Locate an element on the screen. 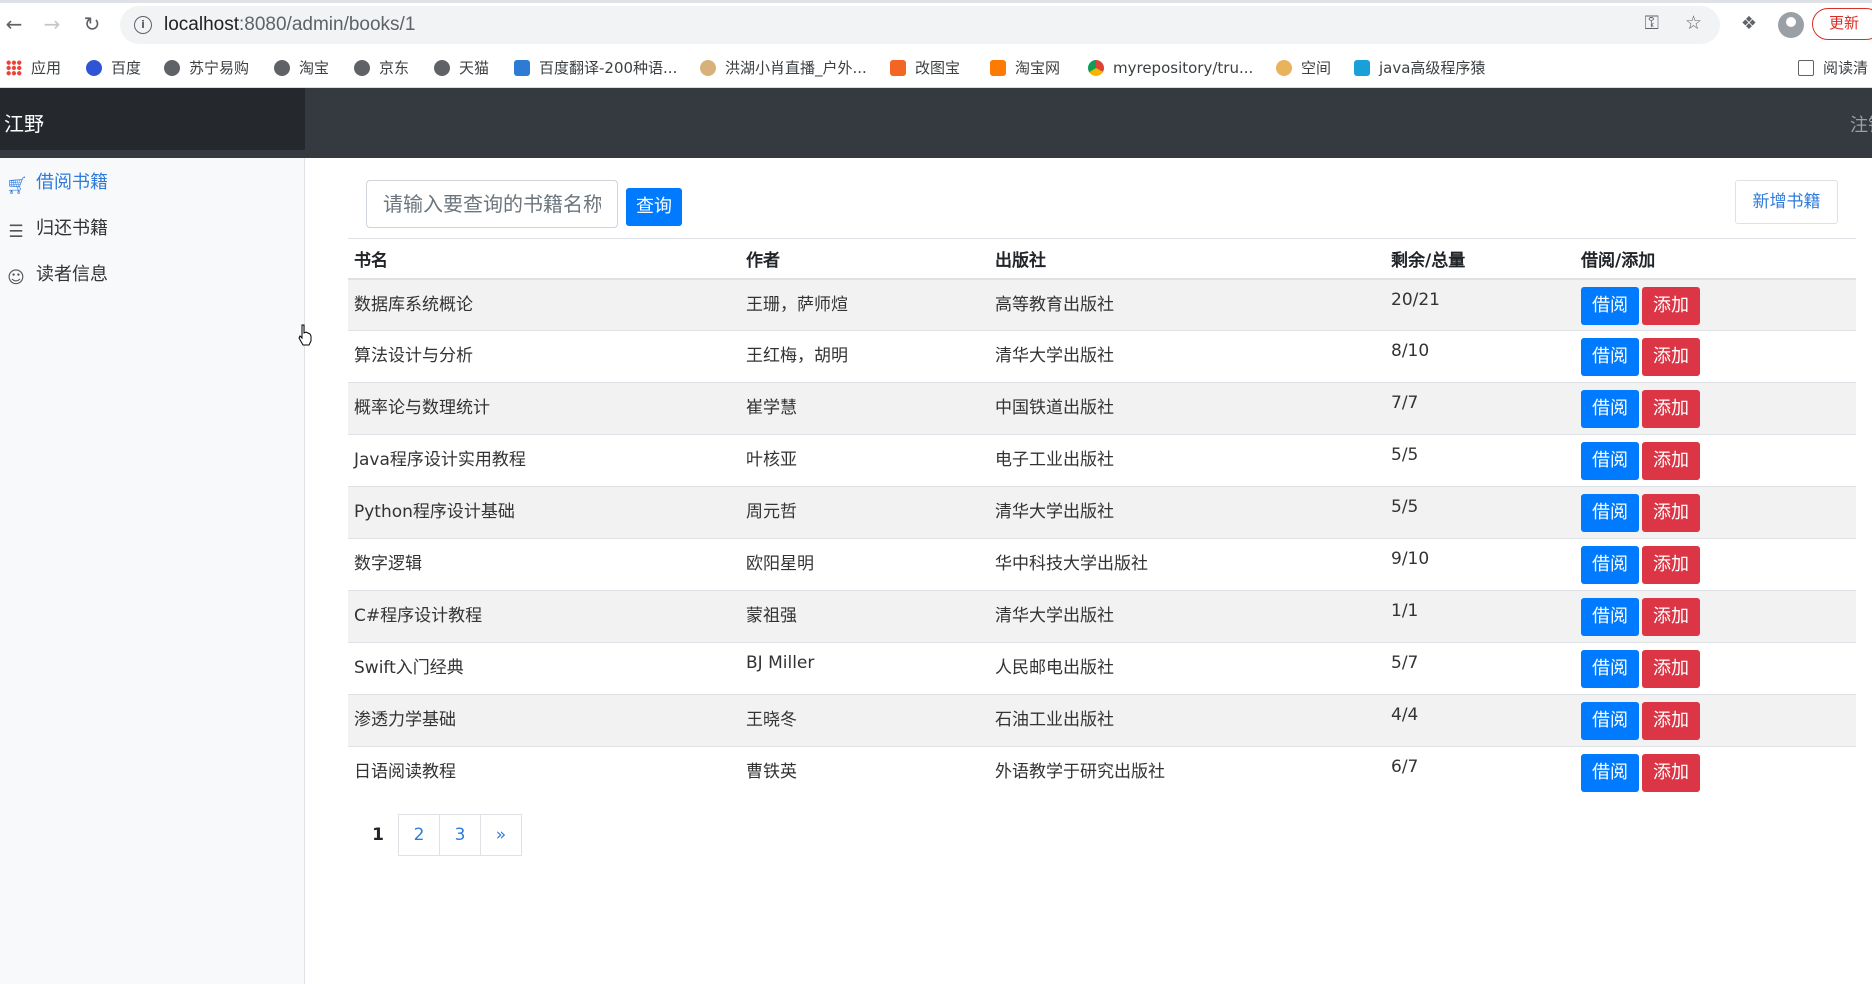 This screenshot has height=984, width=1872. forward-arrow-icon: → is located at coordinates (52, 24).